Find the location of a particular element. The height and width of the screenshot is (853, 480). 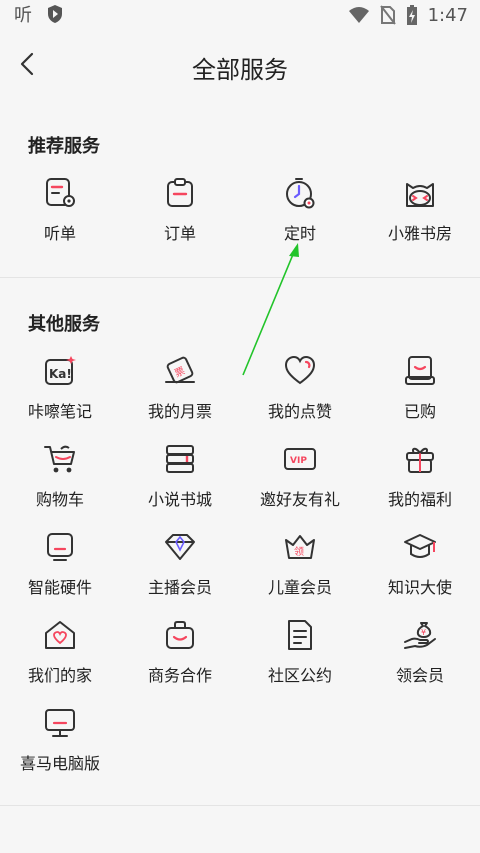

shield-play-icon is located at coordinates (55, 14).